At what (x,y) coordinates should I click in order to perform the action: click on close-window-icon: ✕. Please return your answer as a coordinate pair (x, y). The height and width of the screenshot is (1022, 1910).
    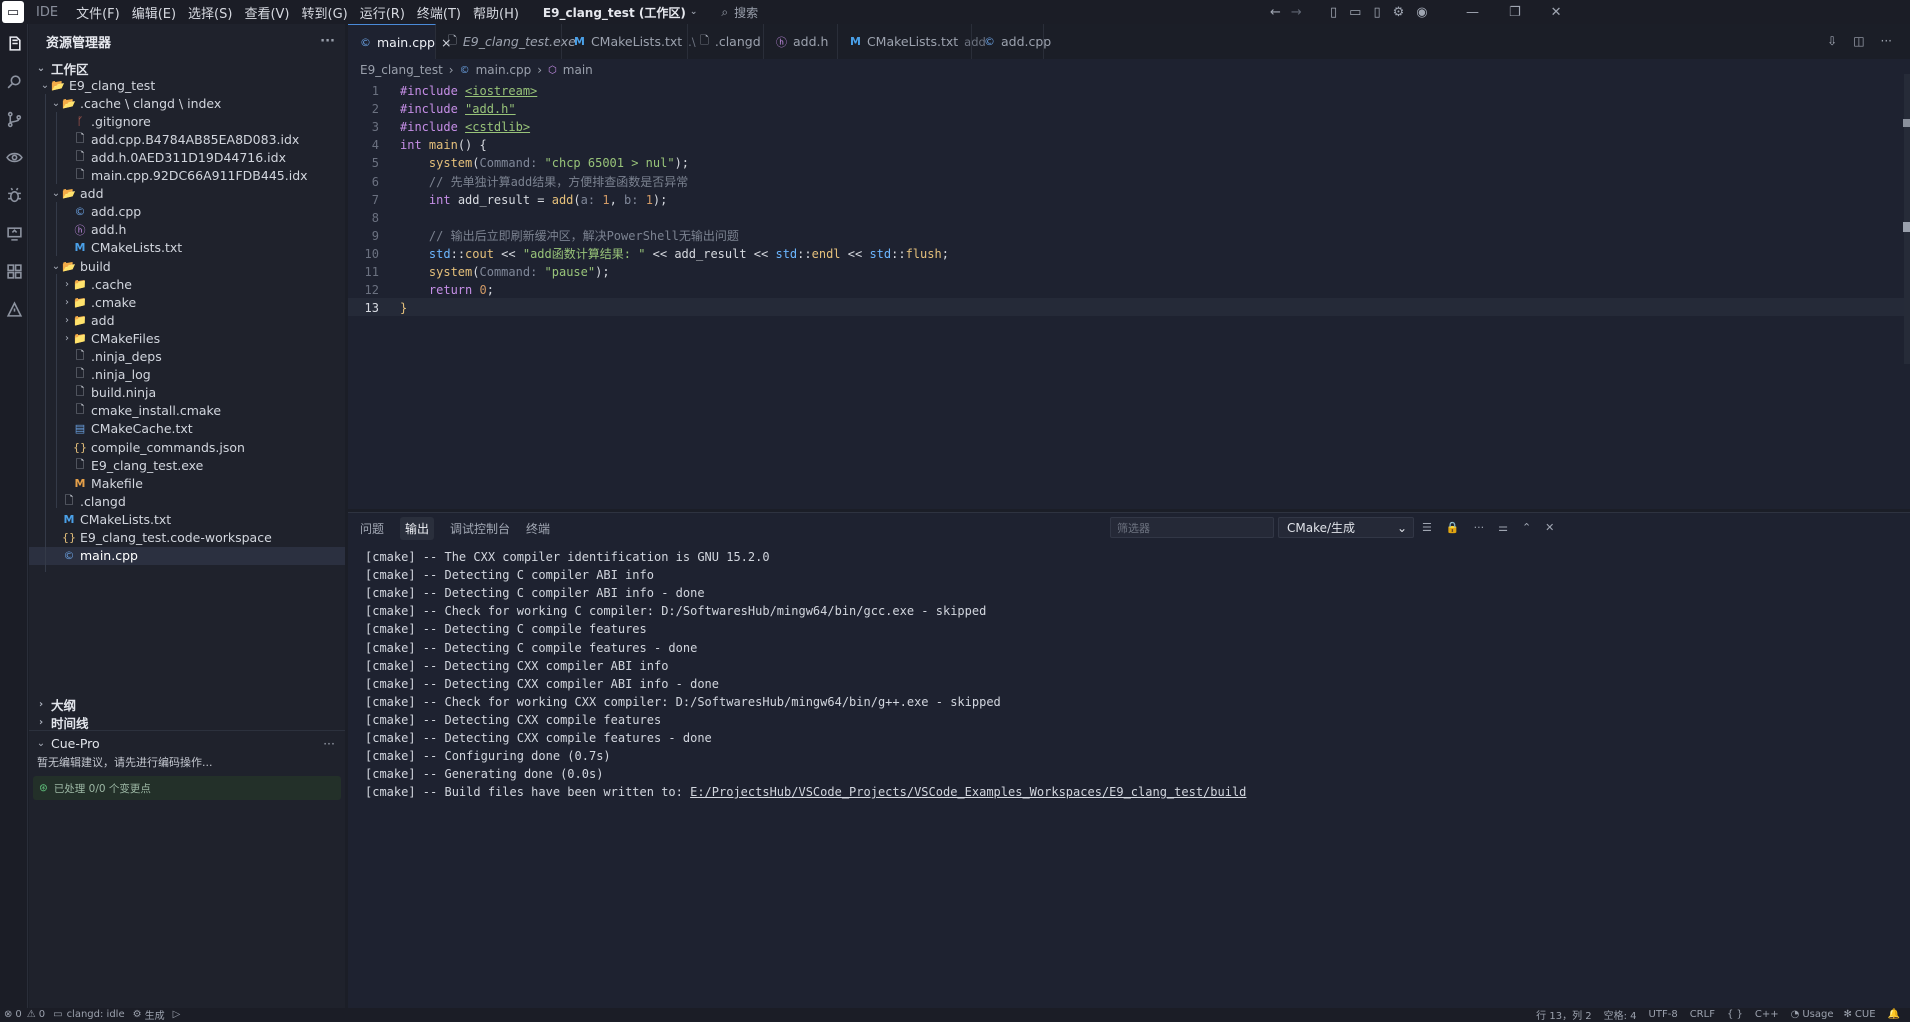
    Looking at the image, I should click on (1556, 12).